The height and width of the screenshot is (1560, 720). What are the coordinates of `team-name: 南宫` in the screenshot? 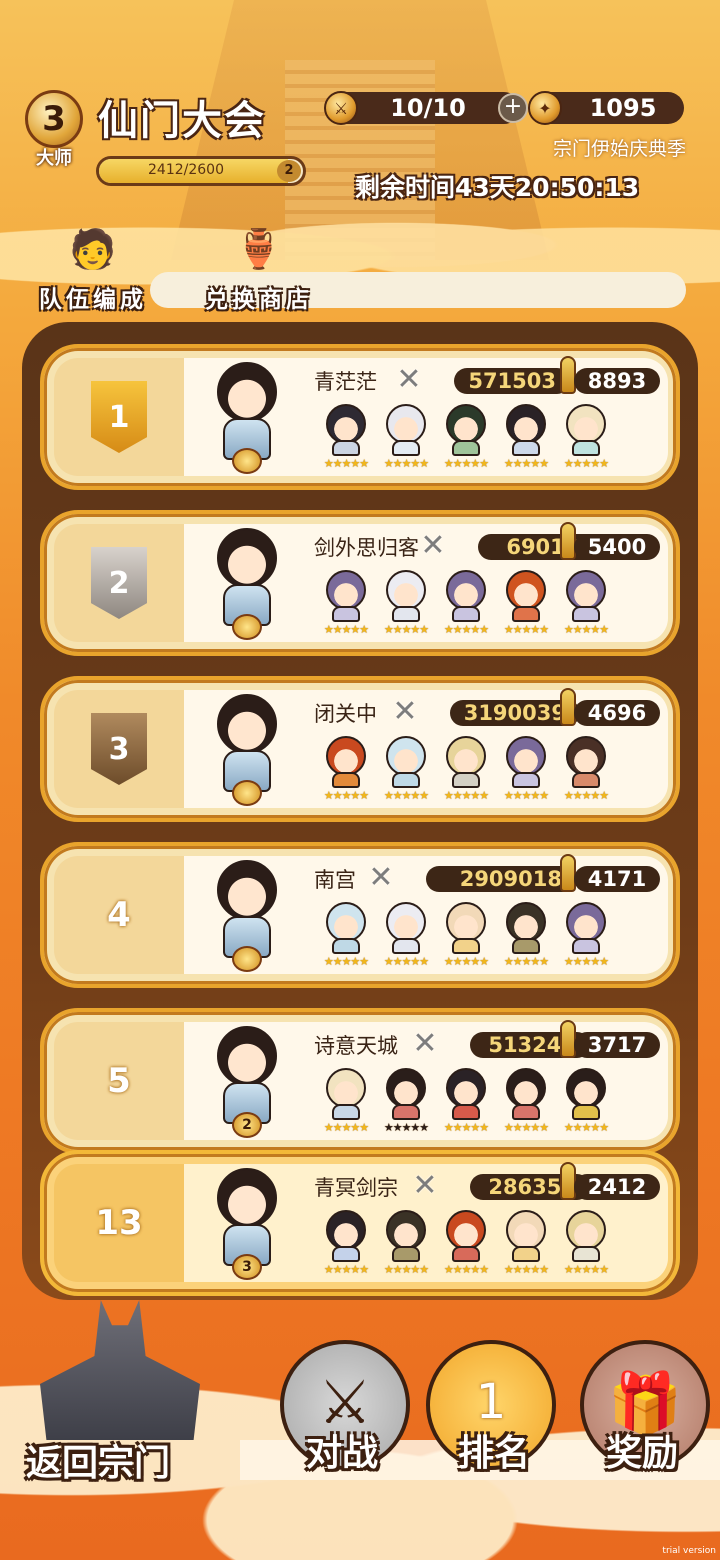 It's located at (335, 880).